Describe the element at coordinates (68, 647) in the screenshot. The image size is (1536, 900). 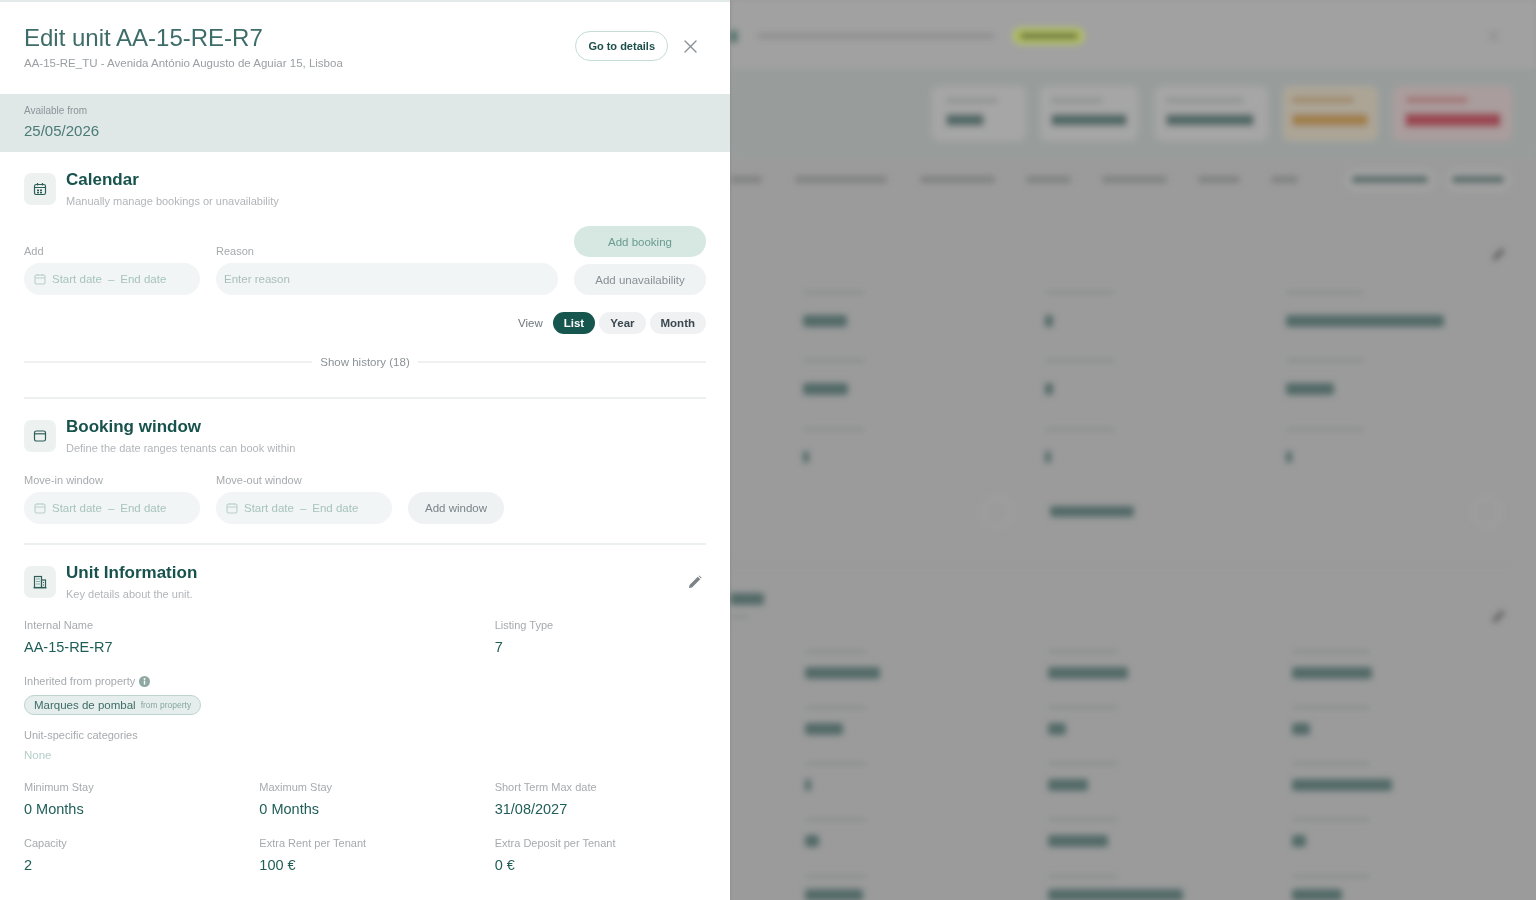
I see `field-value: AA-15-RE-R7` at that location.